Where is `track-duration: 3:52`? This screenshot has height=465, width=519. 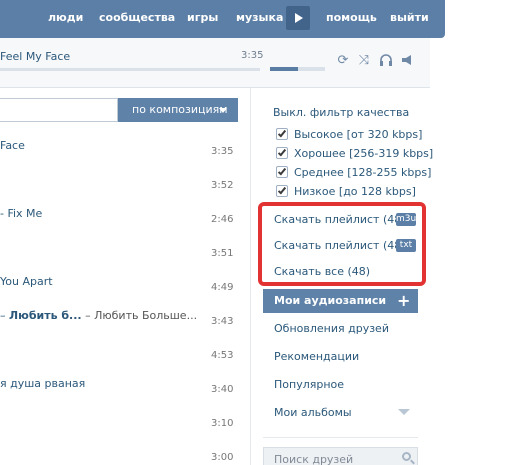 track-duration: 3:52 is located at coordinates (222, 185).